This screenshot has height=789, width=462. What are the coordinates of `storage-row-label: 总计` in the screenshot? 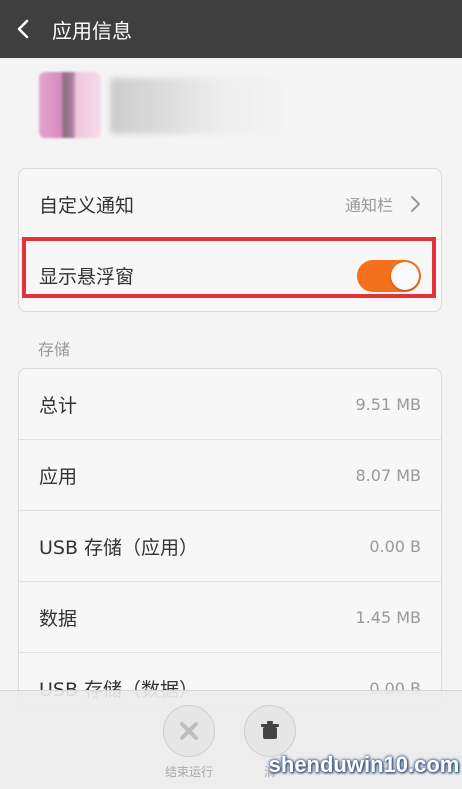 It's located at (58, 405).